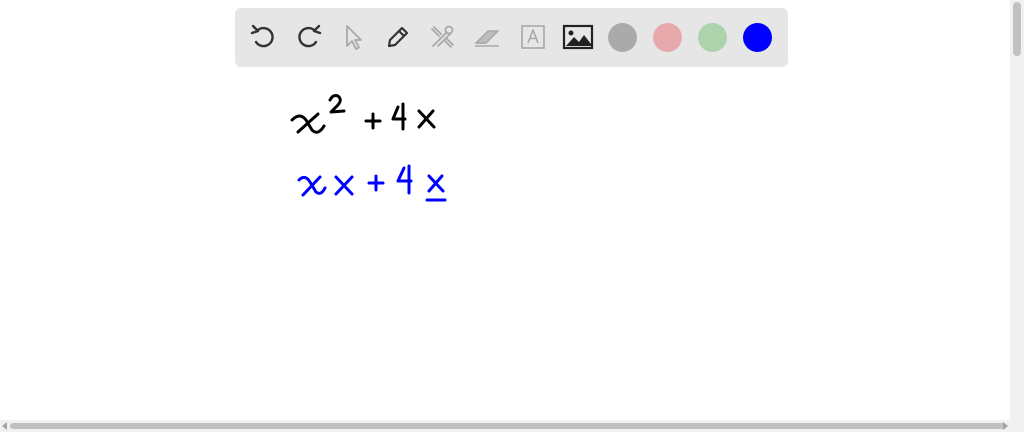  I want to click on handwritten-math, so click(368, 148).